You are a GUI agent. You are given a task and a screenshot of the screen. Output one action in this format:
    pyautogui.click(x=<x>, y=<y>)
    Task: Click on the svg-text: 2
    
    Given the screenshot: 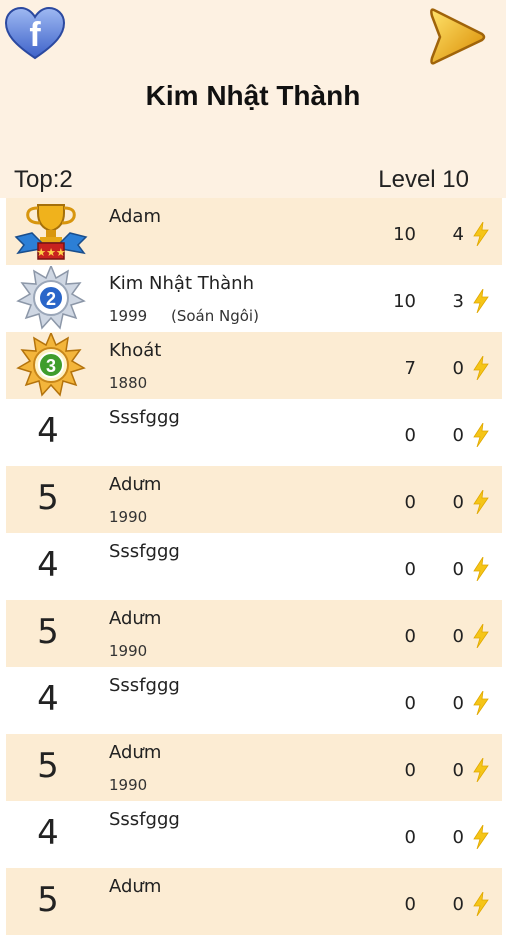 What is the action you would take?
    pyautogui.click(x=51, y=299)
    